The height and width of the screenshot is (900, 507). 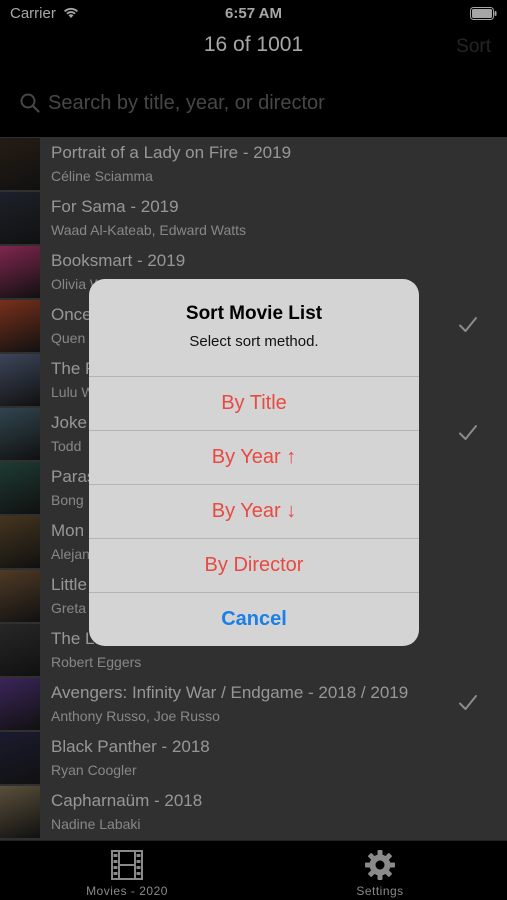 What do you see at coordinates (69, 584) in the screenshot?
I see `movie-title: Little` at bounding box center [69, 584].